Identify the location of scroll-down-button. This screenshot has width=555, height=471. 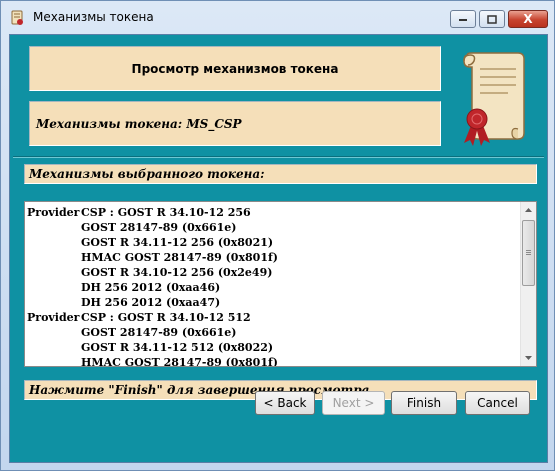
(528, 358).